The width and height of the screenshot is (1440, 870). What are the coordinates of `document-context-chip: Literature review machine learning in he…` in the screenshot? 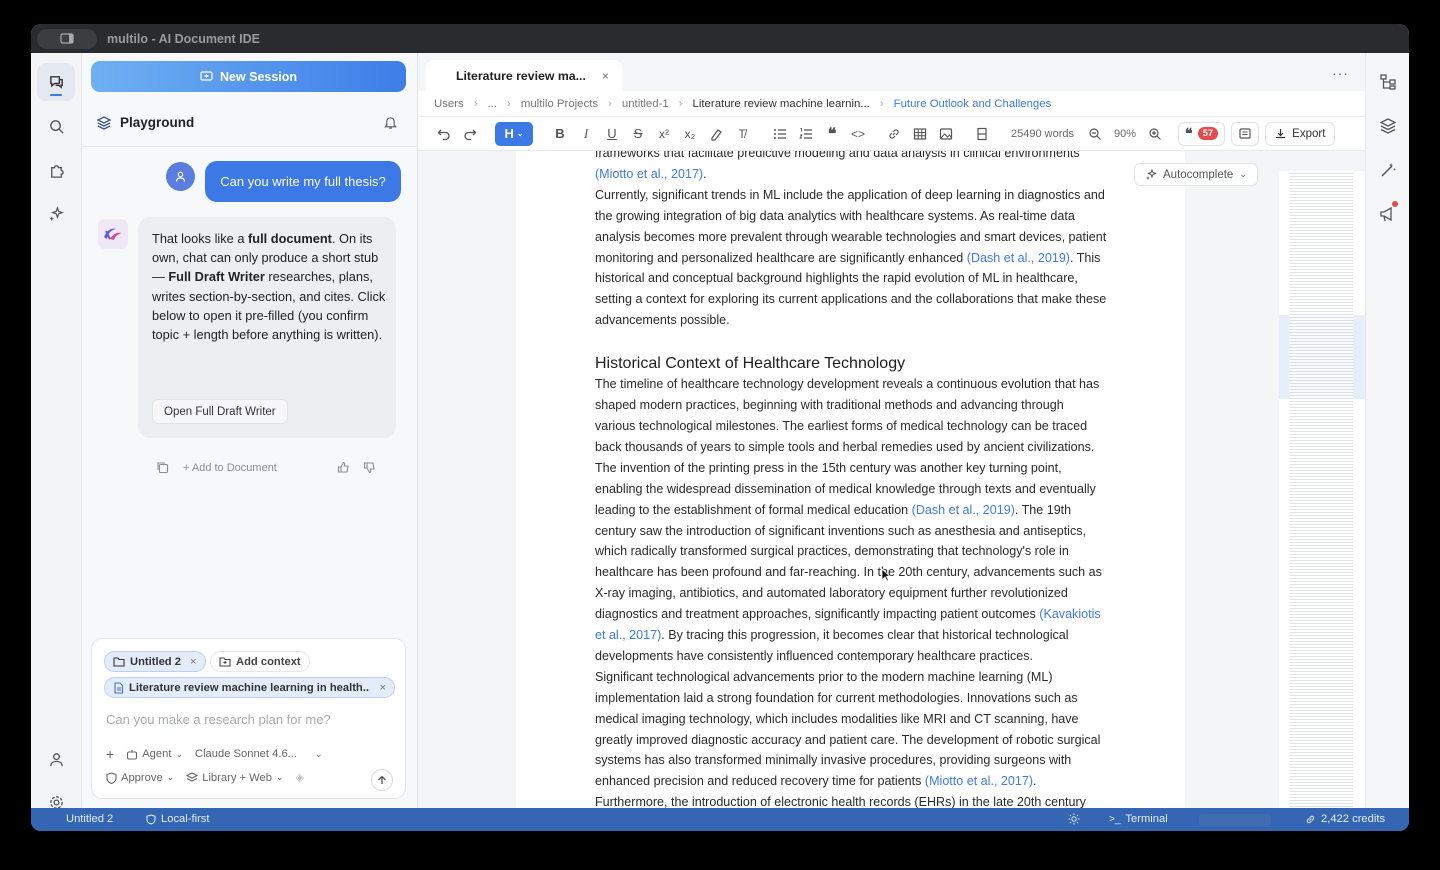 It's located at (249, 687).